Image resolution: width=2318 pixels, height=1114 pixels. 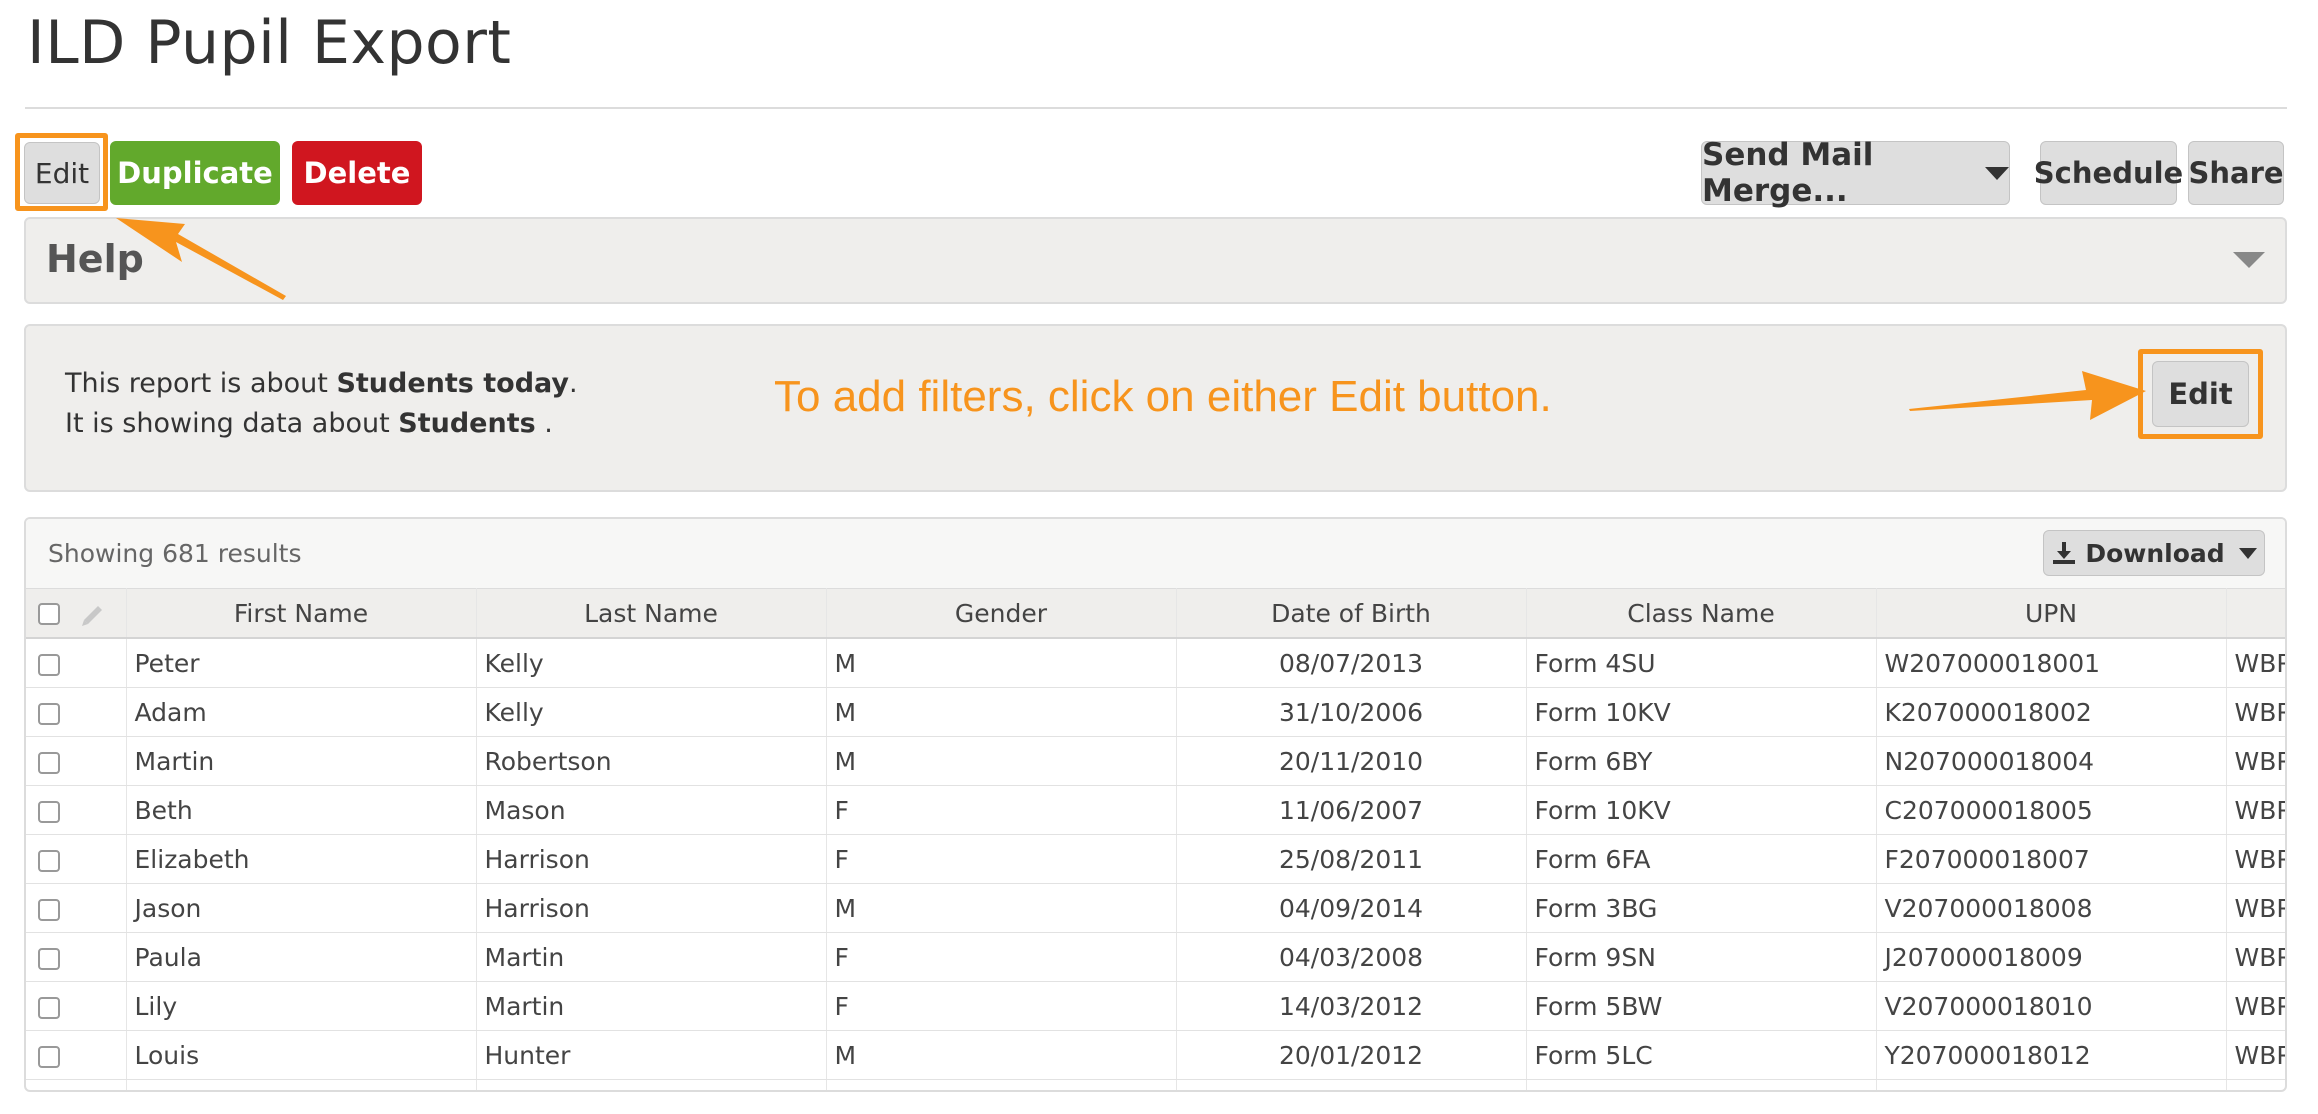 I want to click on cell-first-name: Paula, so click(x=301, y=957).